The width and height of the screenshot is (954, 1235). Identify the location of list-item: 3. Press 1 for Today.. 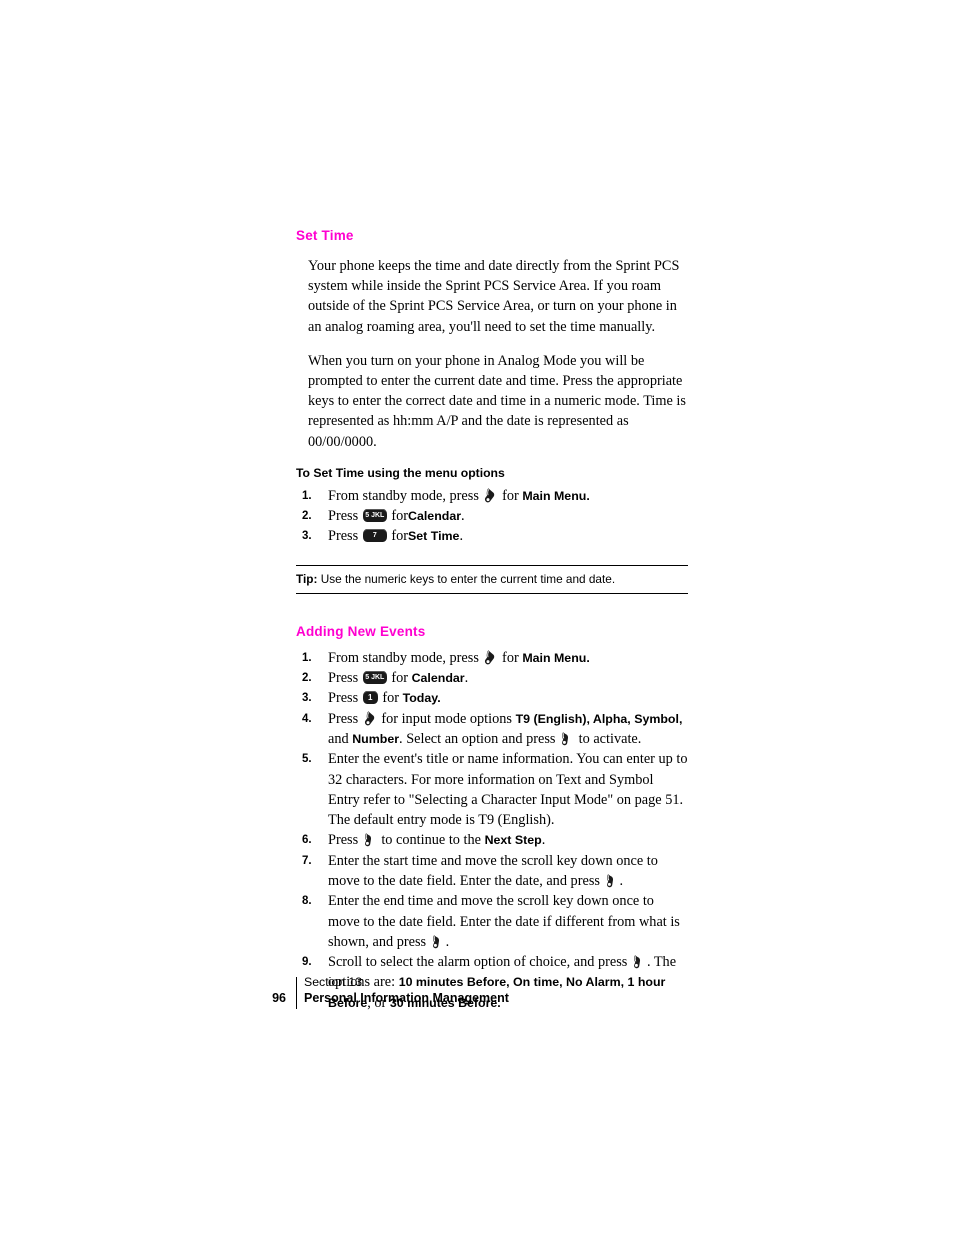
(492, 698).